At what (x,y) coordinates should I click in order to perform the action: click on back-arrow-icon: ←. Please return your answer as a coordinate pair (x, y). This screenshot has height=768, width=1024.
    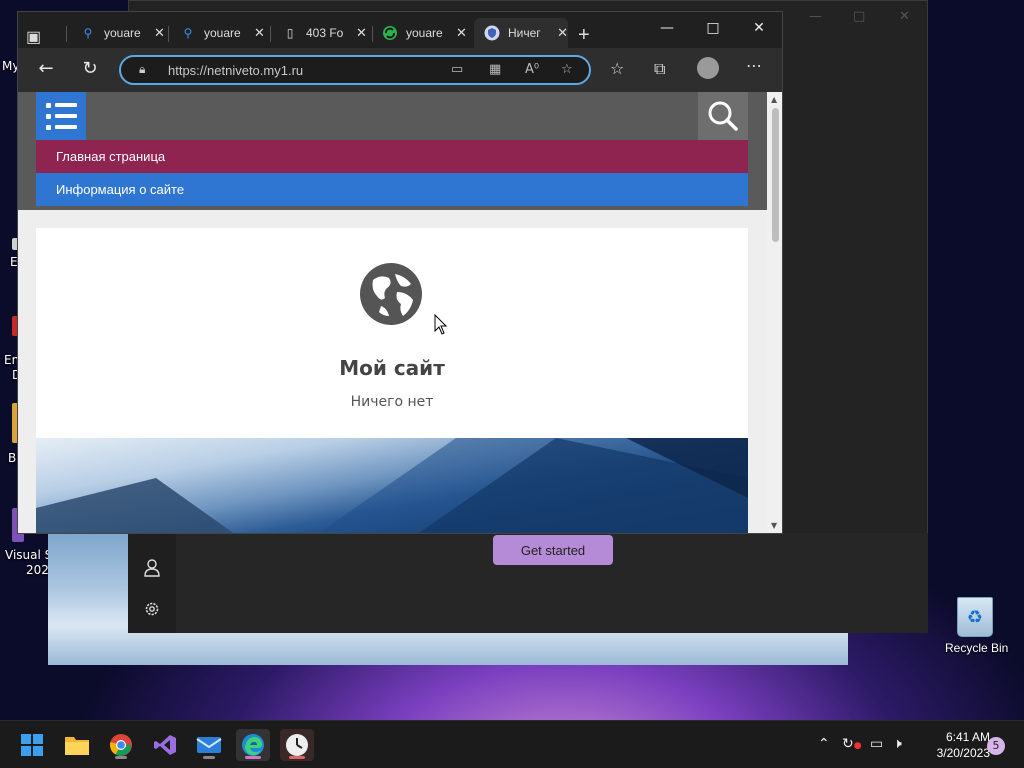
    Looking at the image, I should click on (46, 68).